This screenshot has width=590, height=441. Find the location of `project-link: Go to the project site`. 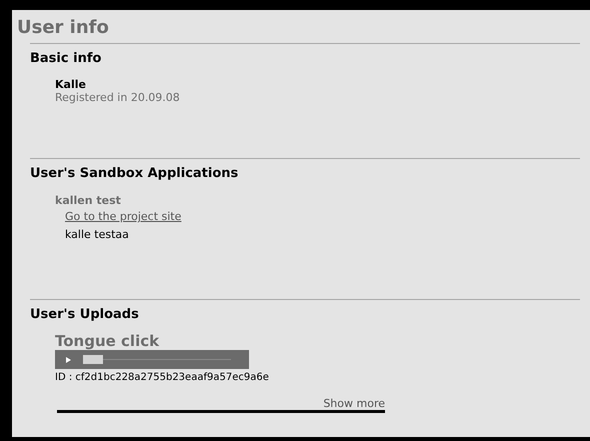

project-link: Go to the project site is located at coordinates (123, 217).